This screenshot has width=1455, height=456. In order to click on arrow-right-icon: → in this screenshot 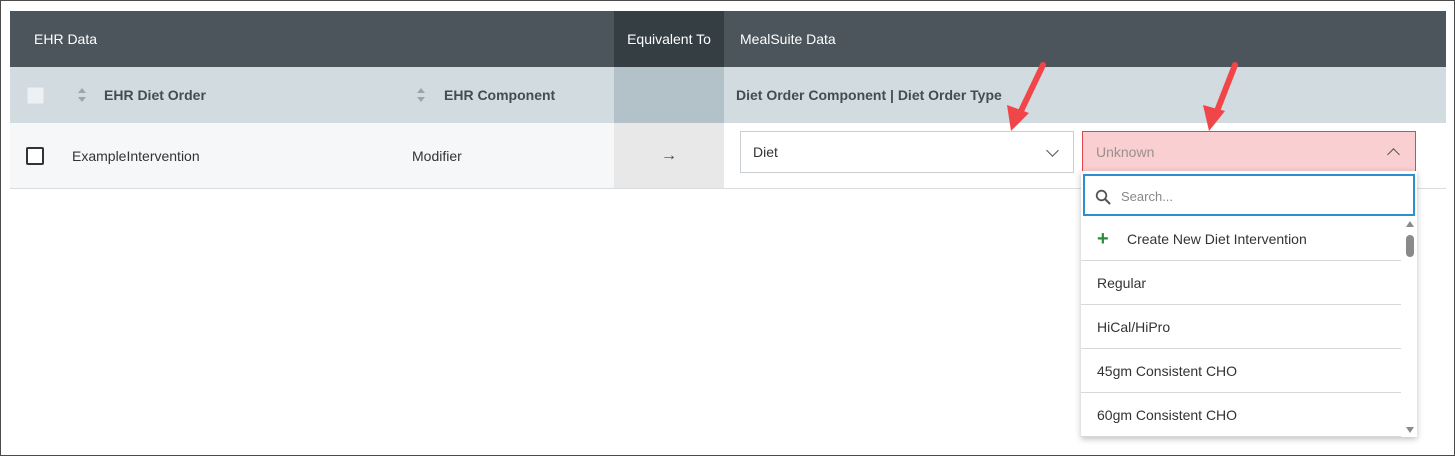, I will do `click(669, 155)`.